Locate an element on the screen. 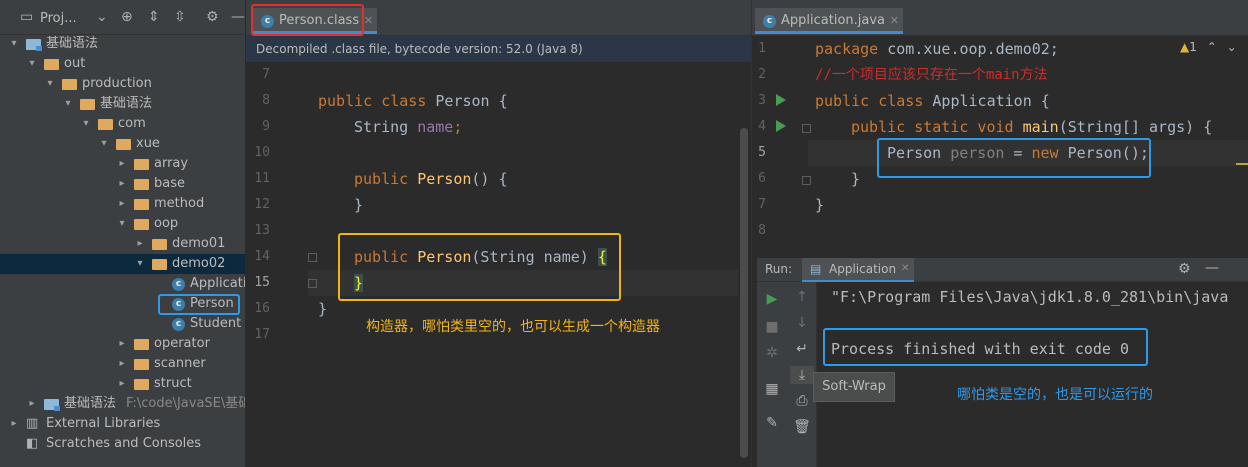  project-toolbar: ▭ Proj... ⌄ ⊕ ⇕ ⇳ ⚙ — is located at coordinates (122, 17).